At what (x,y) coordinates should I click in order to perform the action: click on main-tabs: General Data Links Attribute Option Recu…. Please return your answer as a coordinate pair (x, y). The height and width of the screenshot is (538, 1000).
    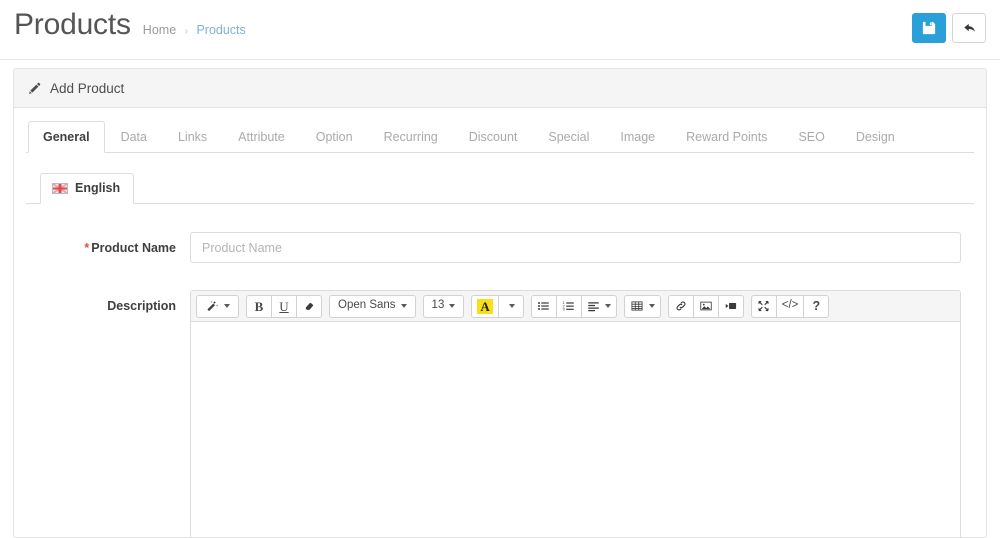
    Looking at the image, I should click on (500, 136).